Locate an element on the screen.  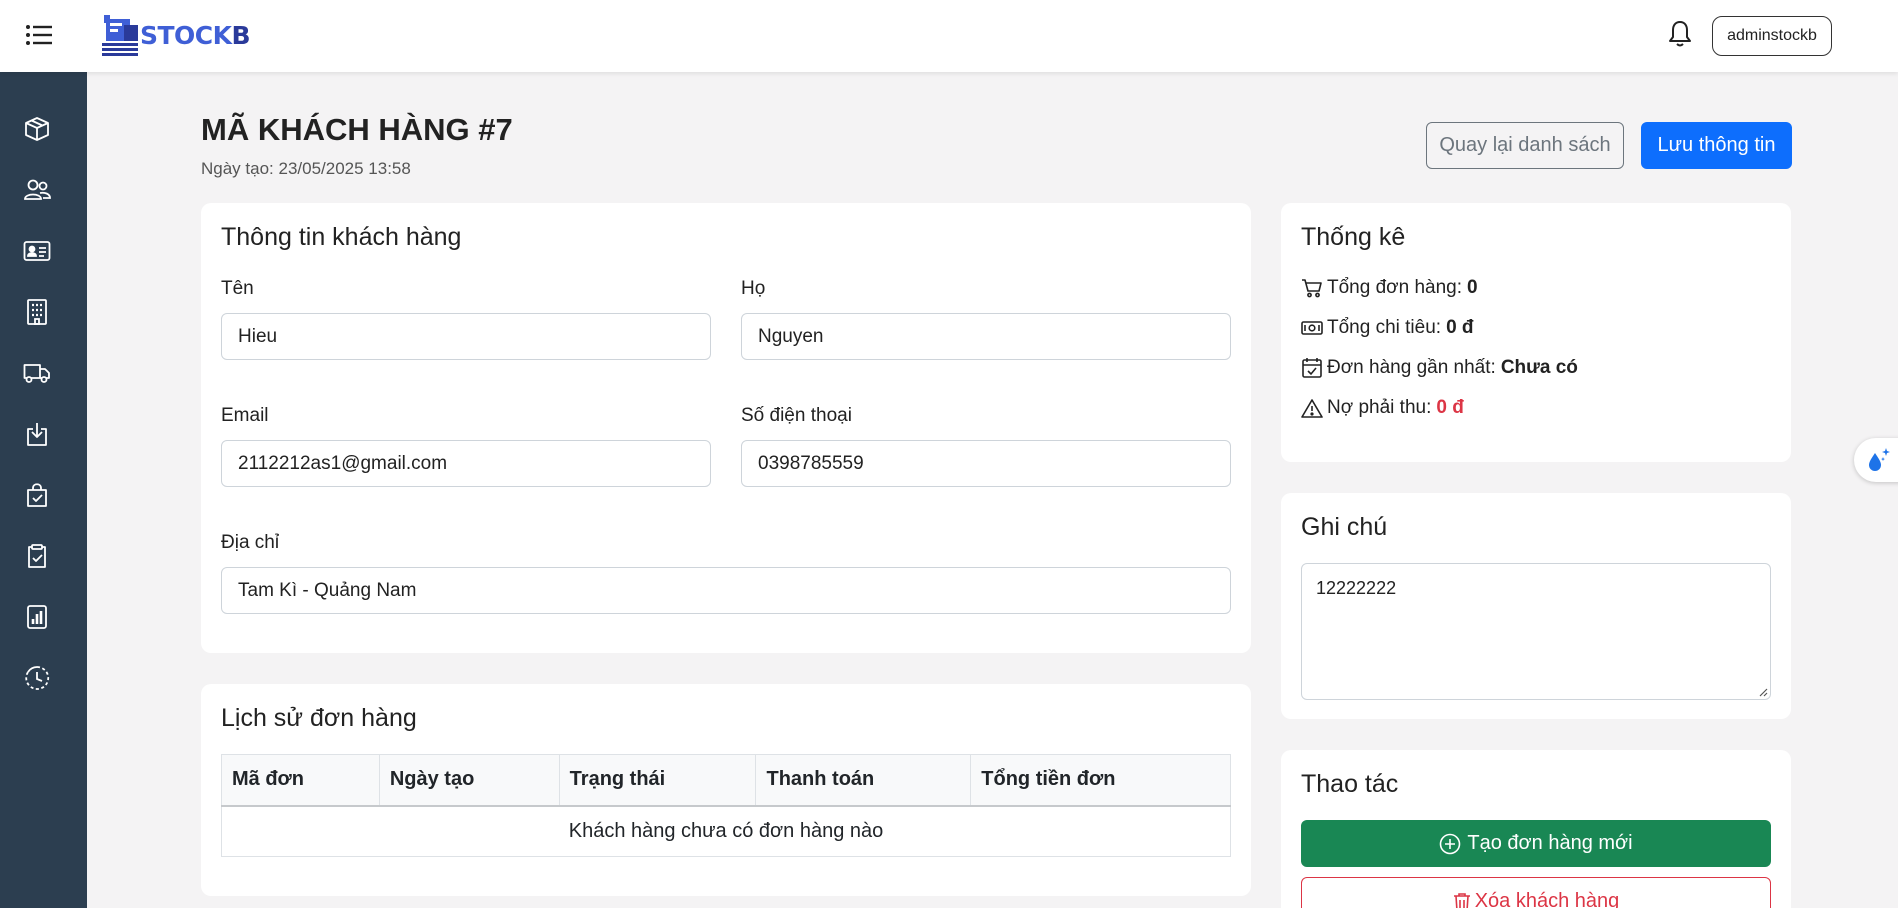
clock-history-icon is located at coordinates (37, 678).